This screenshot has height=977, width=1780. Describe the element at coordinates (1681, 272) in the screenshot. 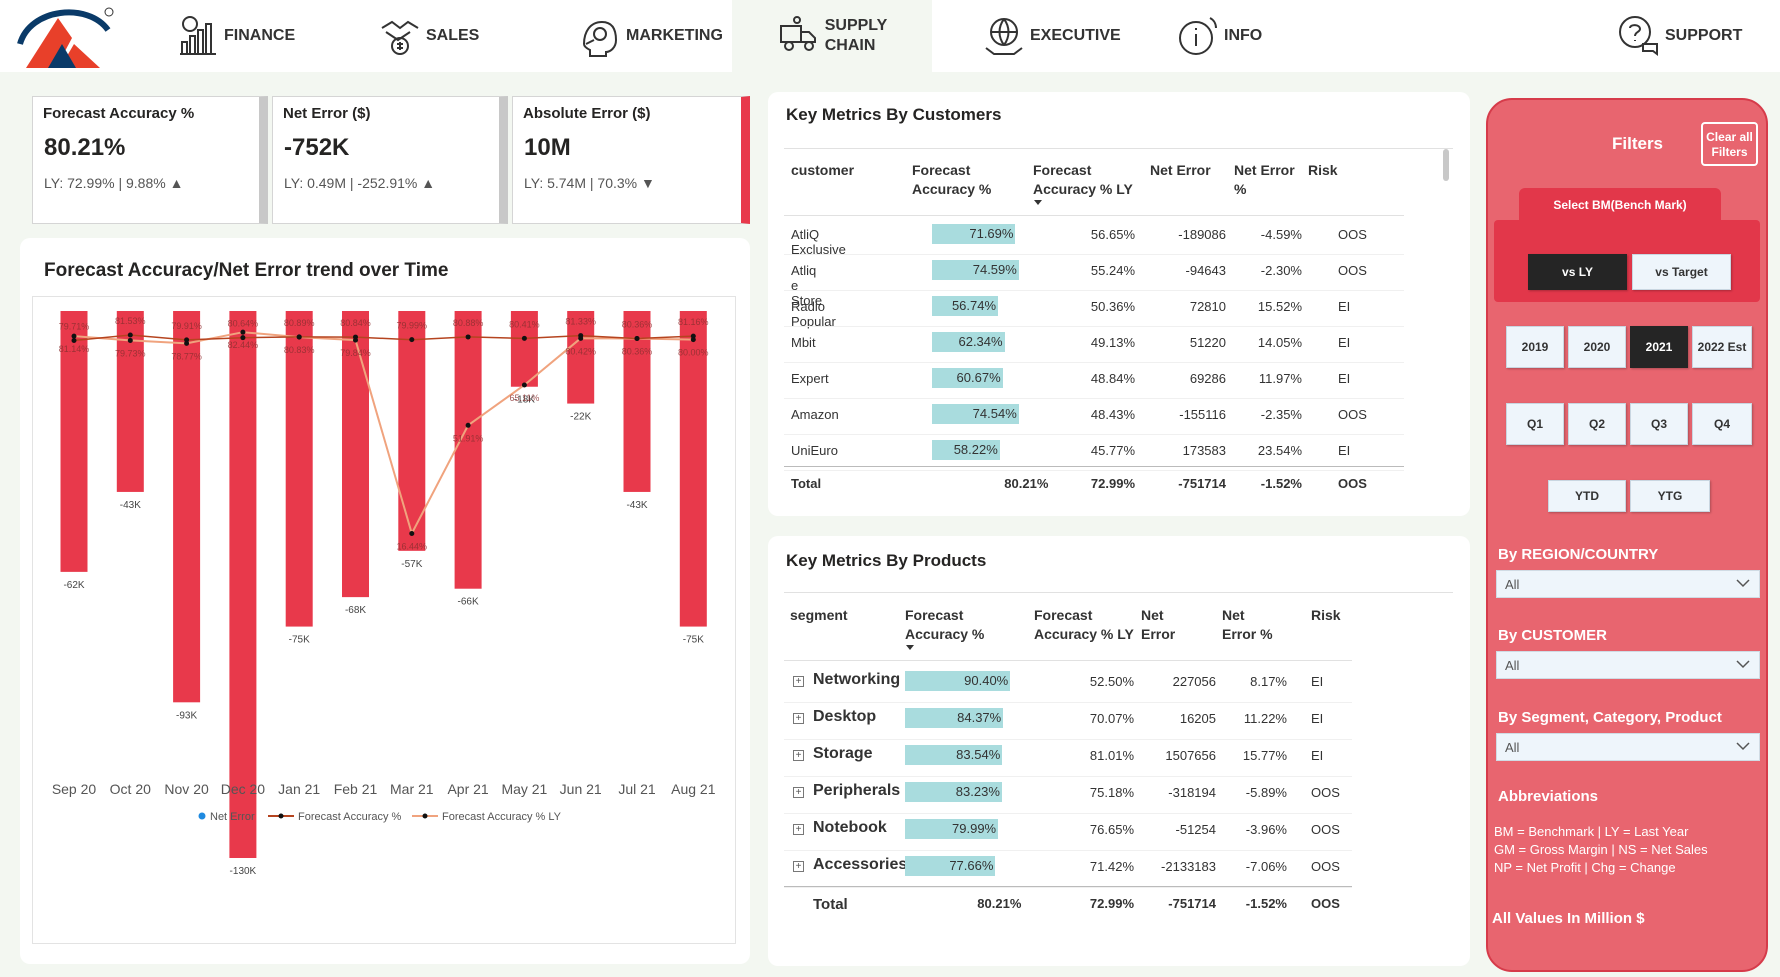

I see `bm-vs-target-button: vs Target` at that location.